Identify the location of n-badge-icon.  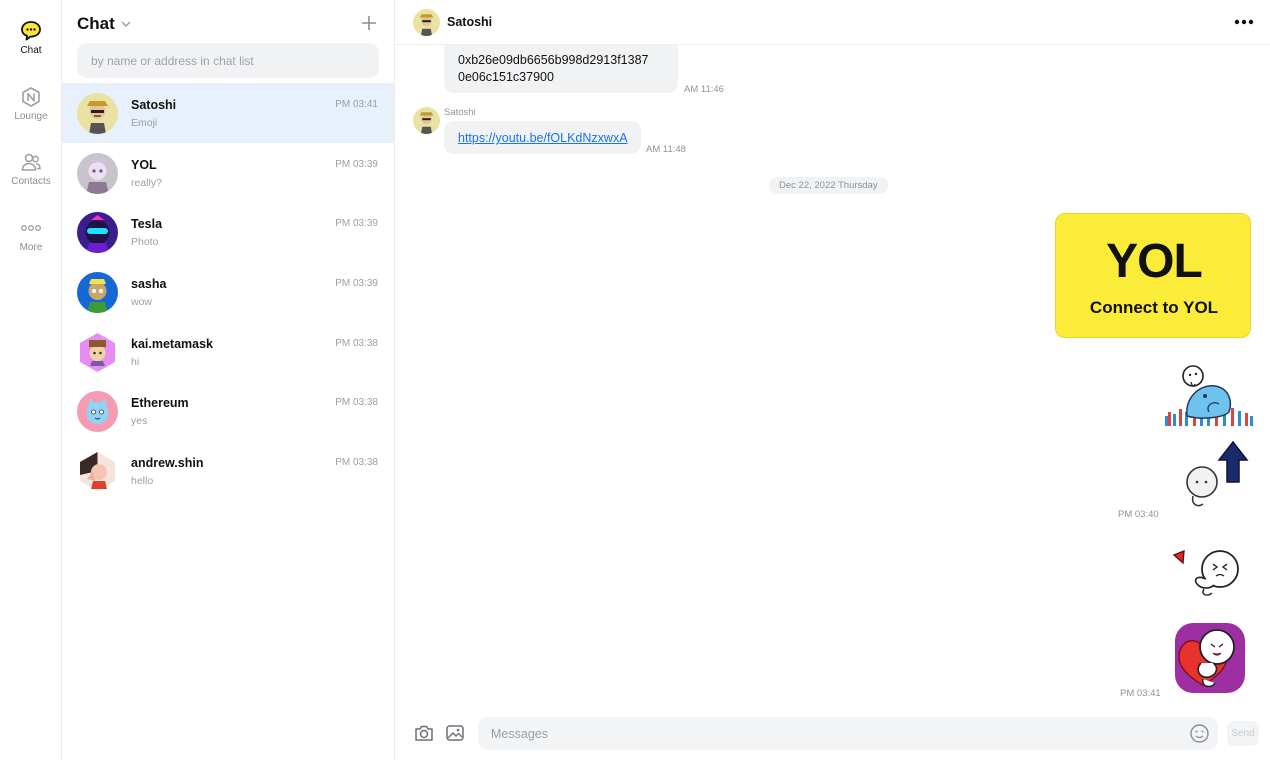
(31, 97).